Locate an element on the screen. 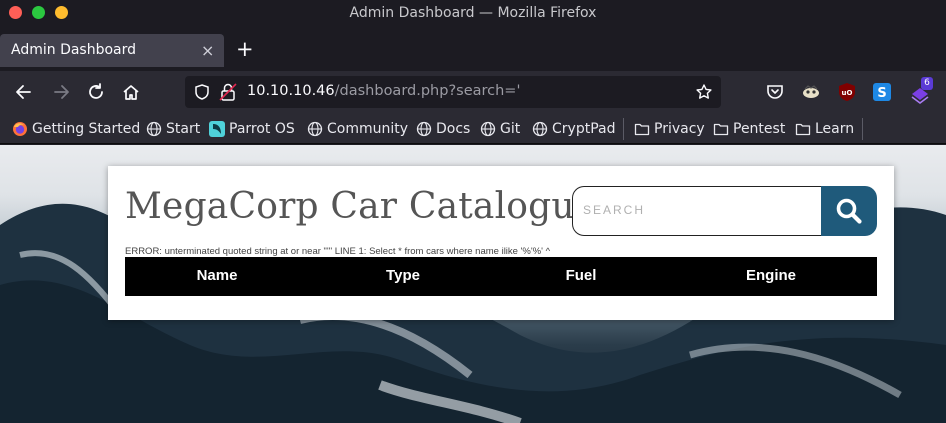  svg-text: S is located at coordinates (881, 93).